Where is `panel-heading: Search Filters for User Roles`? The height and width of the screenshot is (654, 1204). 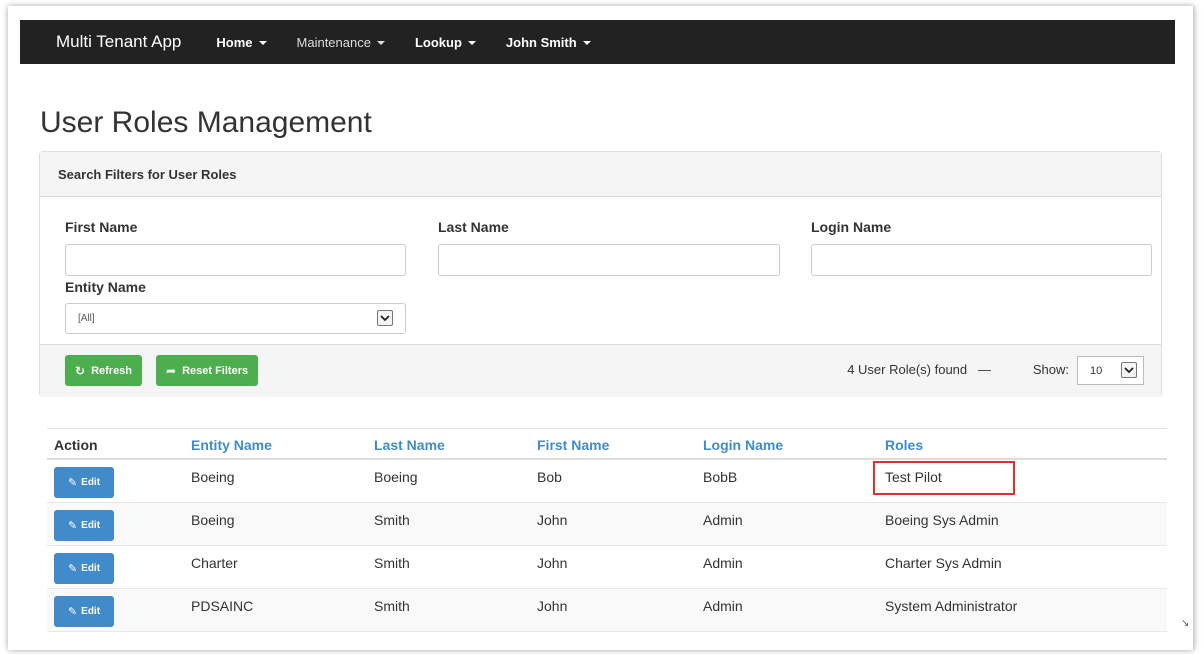 panel-heading: Search Filters for User Roles is located at coordinates (600, 174).